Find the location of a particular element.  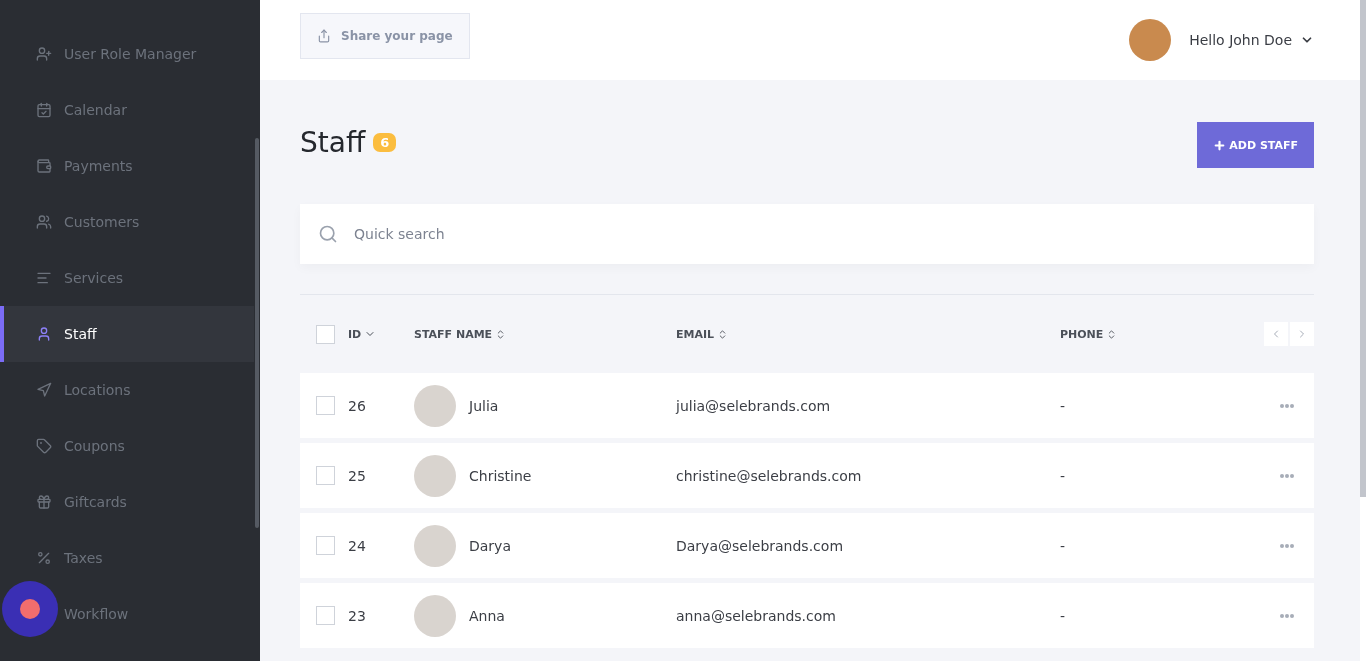

user-plus-icon is located at coordinates (44, 54).